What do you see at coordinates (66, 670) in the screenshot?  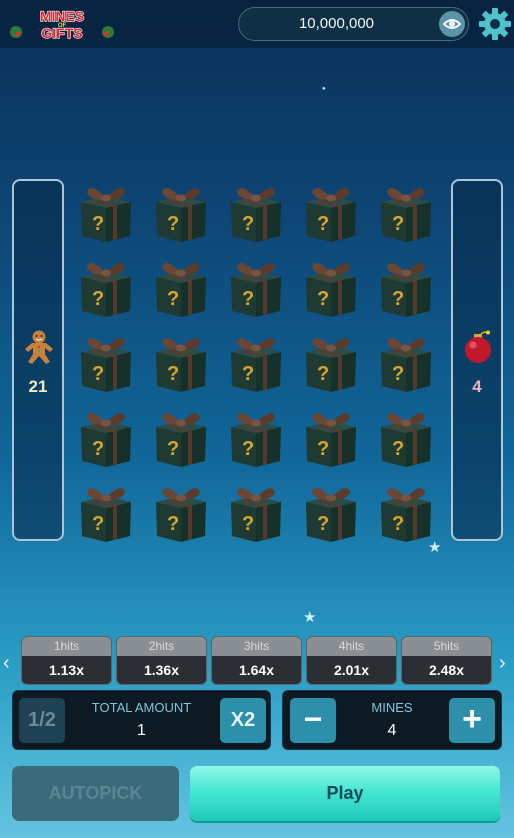 I see `multiplier-value: 1.13x` at bounding box center [66, 670].